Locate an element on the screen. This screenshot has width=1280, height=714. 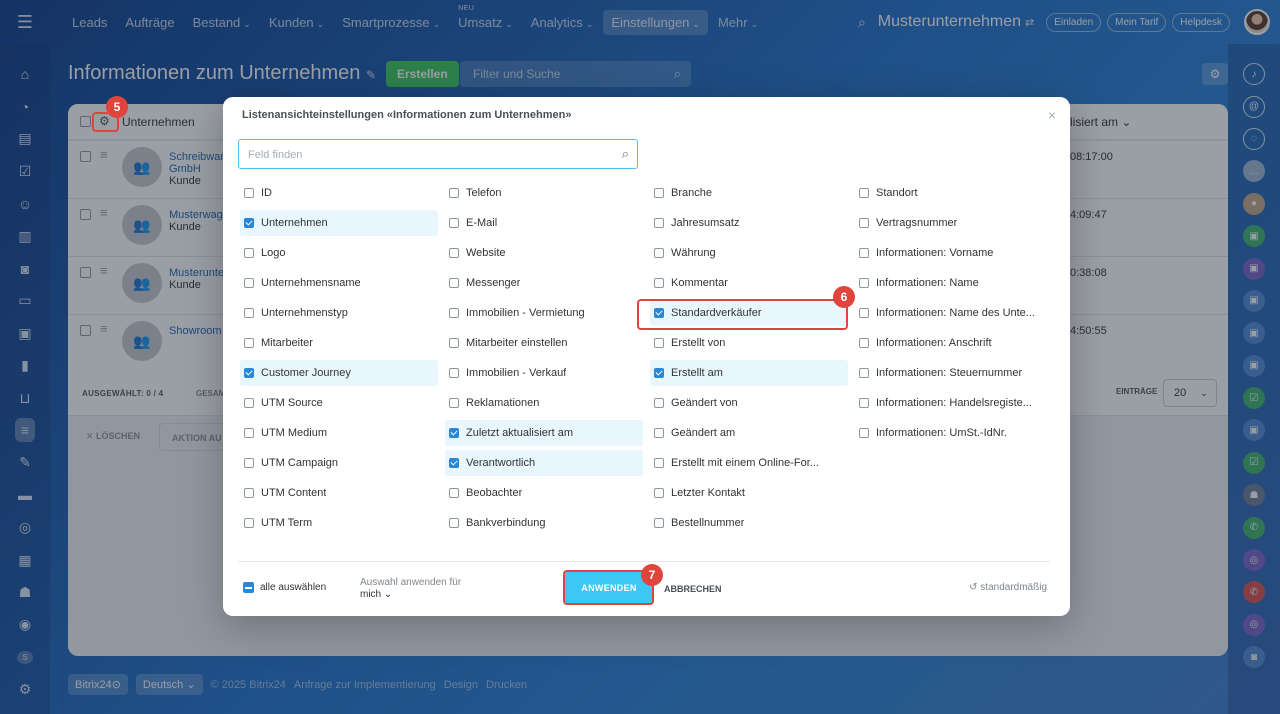
reset-default-button: ↺ standardmäßig is located at coordinates (1008, 587).